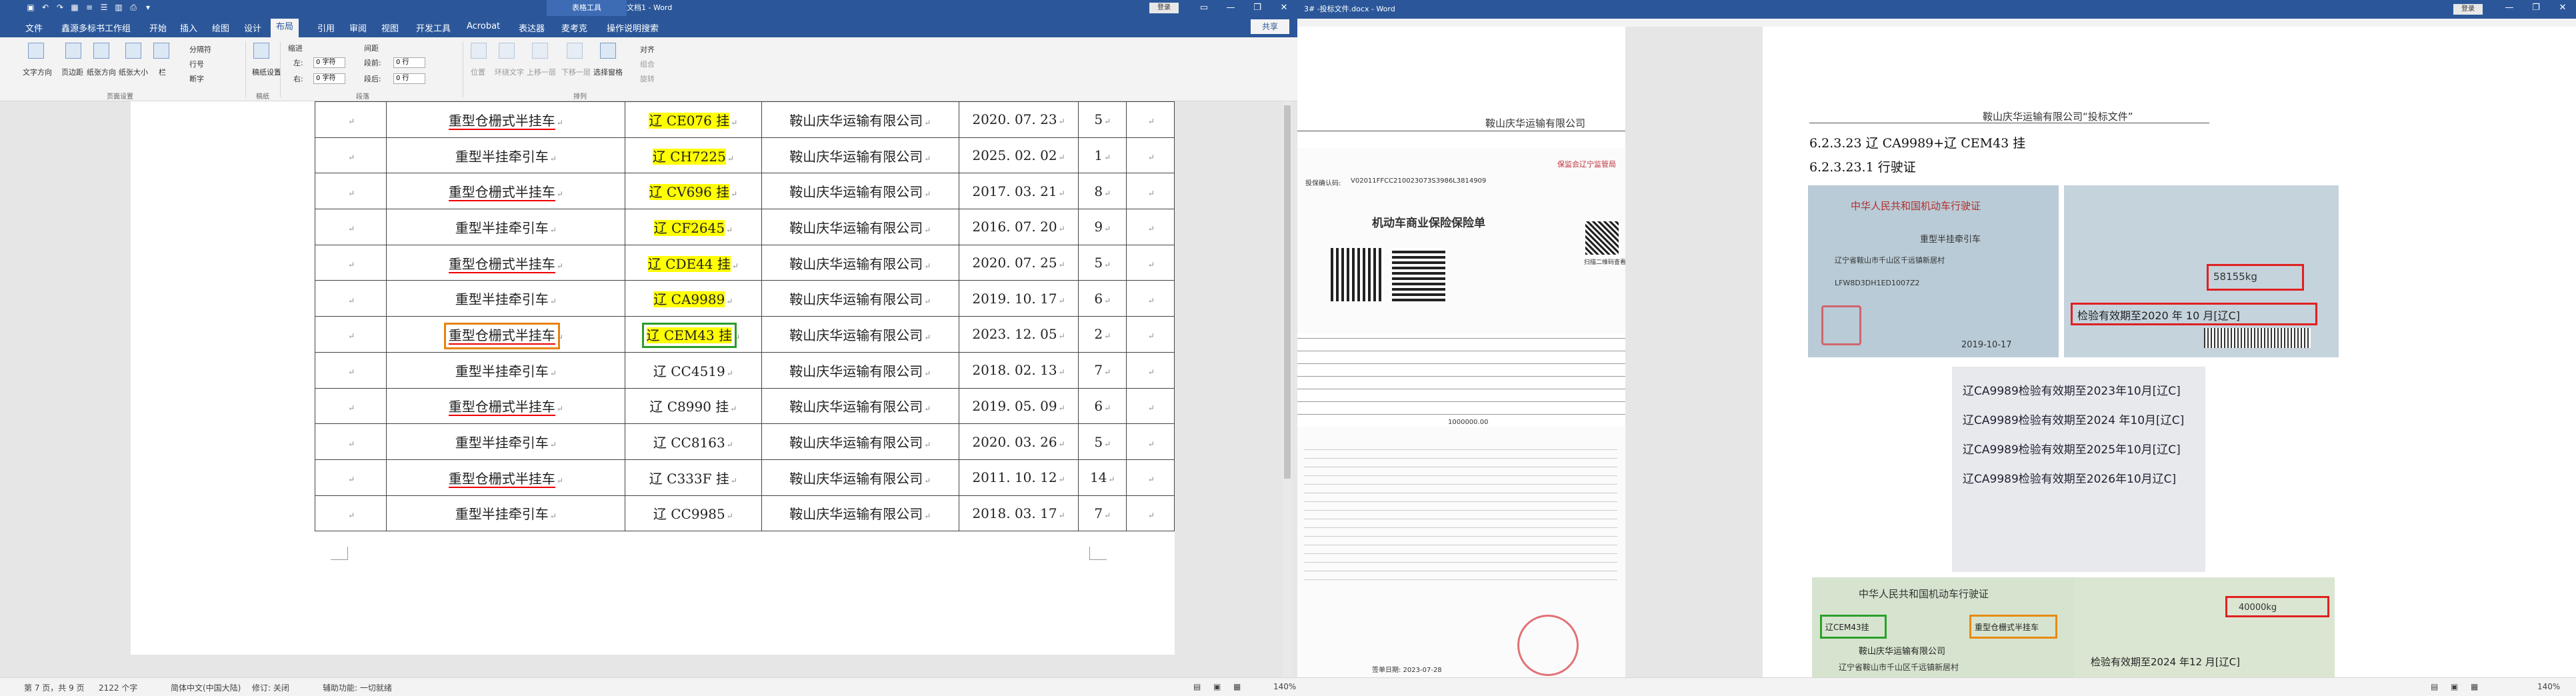 This screenshot has width=2576, height=696. I want to click on restore-icon: ❐, so click(2536, 8).